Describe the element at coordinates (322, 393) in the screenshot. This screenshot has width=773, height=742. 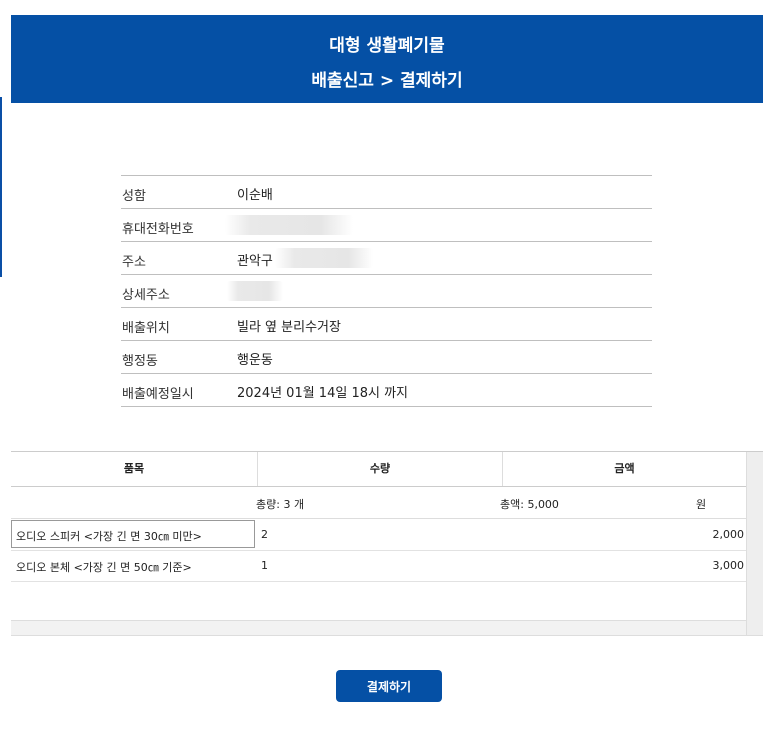
I see `info-value: 2024년 01월 14일 18시 까지` at that location.